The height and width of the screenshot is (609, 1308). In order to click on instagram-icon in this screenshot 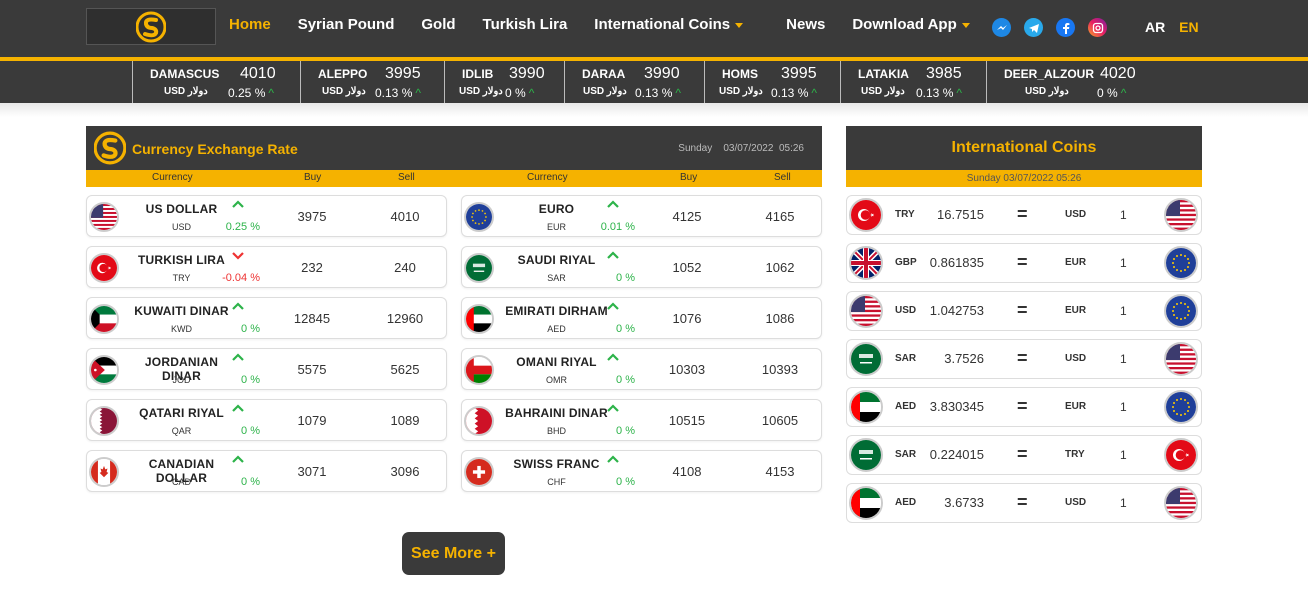, I will do `click(1097, 27)`.